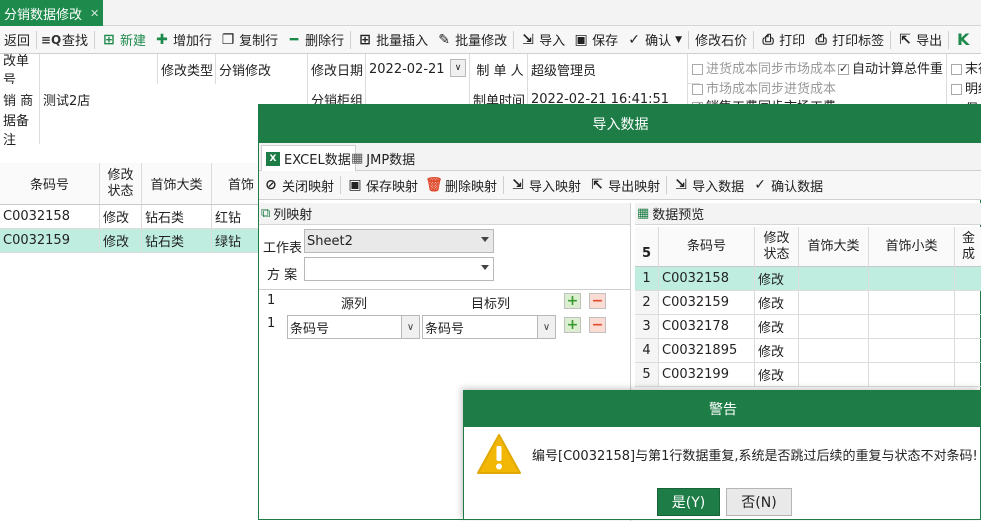 This screenshot has height=521, width=981. Describe the element at coordinates (94, 13) in the screenshot. I see `close-icon: ✕` at that location.